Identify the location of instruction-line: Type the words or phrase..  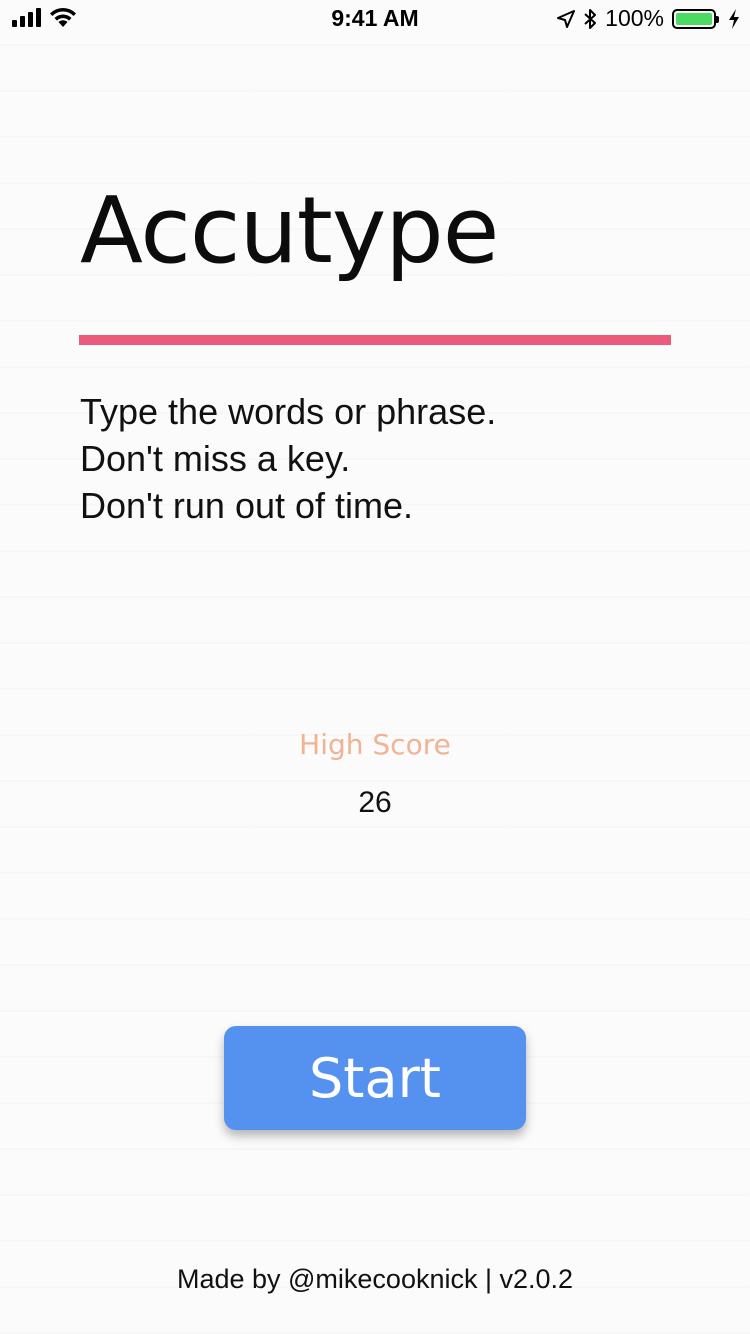
(288, 411).